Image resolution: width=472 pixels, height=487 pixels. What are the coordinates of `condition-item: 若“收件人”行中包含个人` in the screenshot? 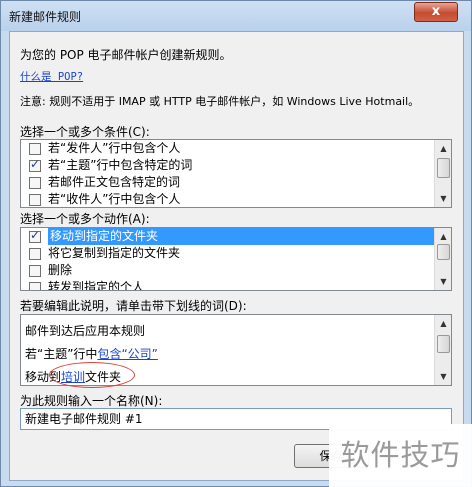 It's located at (228, 199).